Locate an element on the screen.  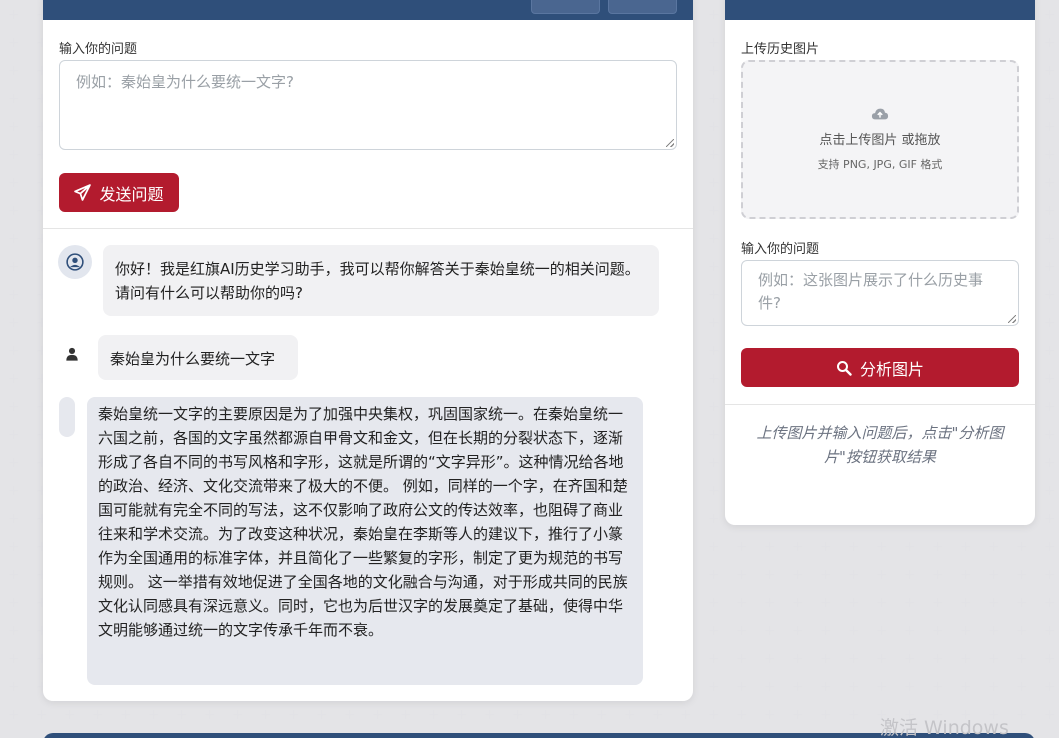
paper-plane-icon is located at coordinates (83, 192).